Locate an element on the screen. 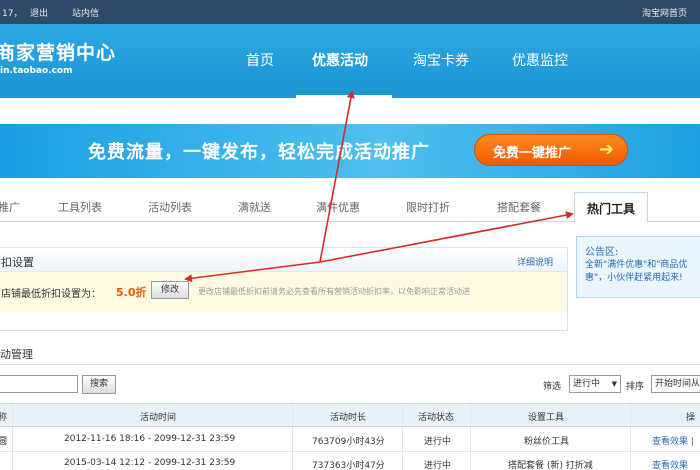 The image size is (700, 470). promo-banner: 免费流量，一键发布，轻松完成活动推广 免费一键推广 ➔ is located at coordinates (350, 151).